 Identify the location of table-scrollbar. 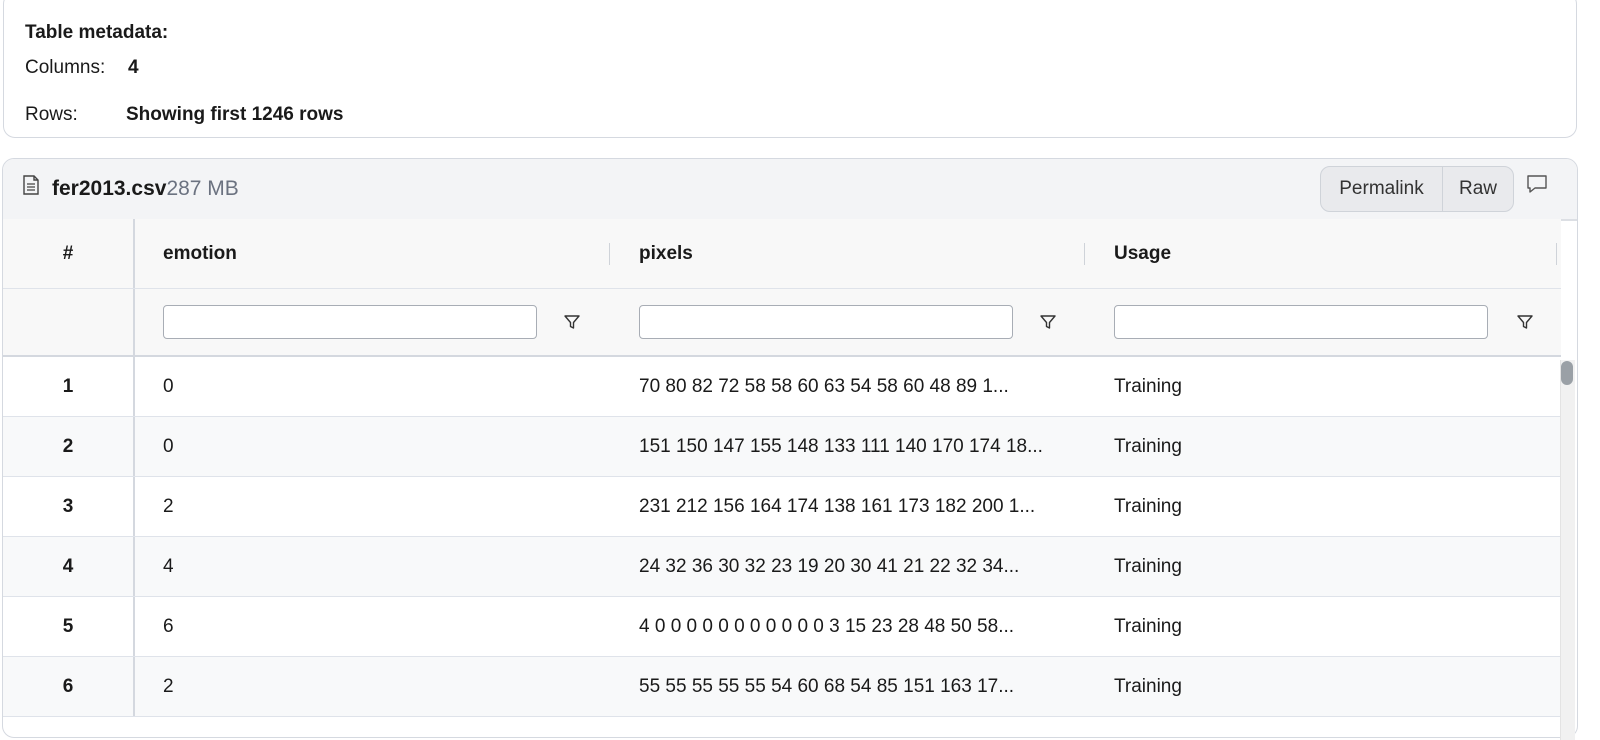
(1567, 550).